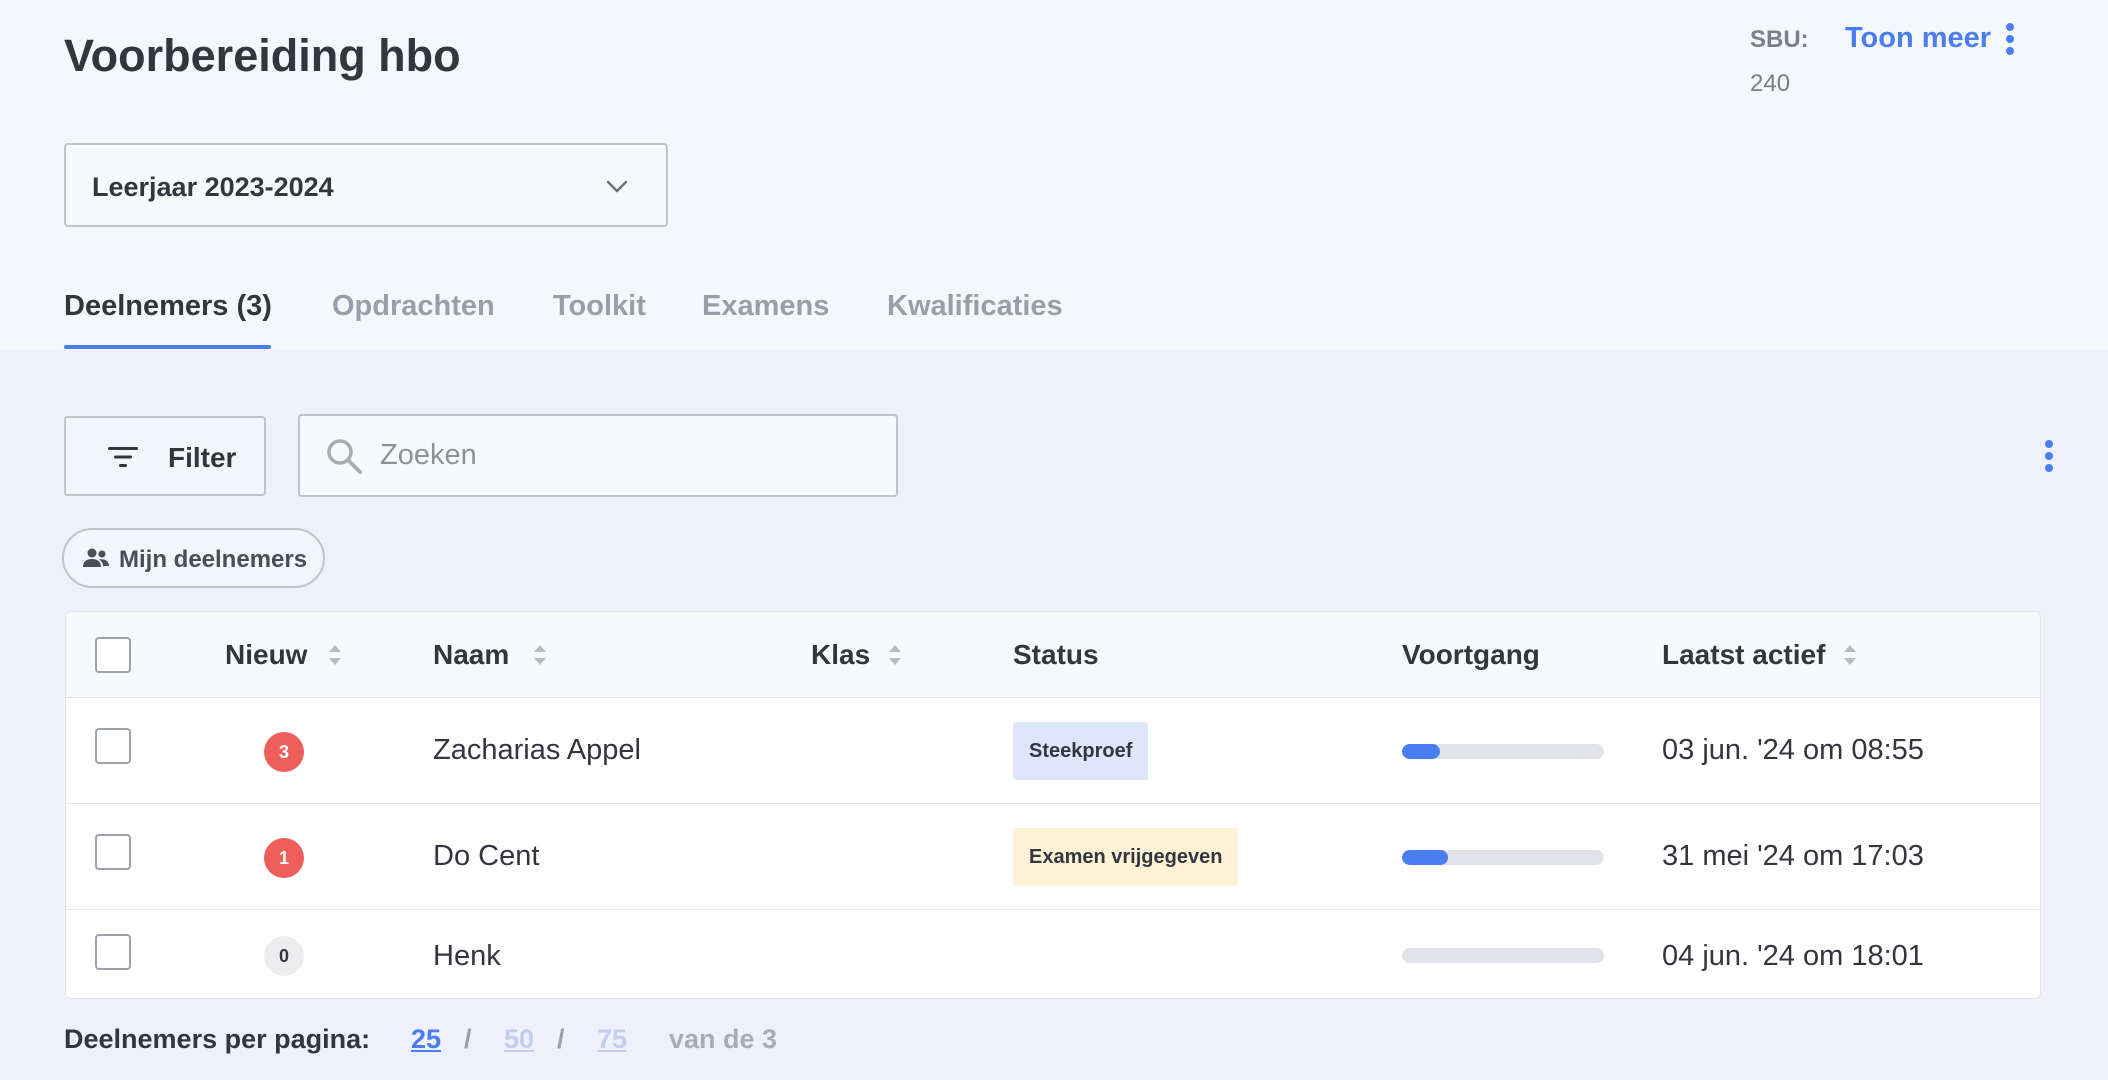 The image size is (2108, 1080). Describe the element at coordinates (975, 306) in the screenshot. I see `tab-kwalificaties: Kwalificaties` at that location.